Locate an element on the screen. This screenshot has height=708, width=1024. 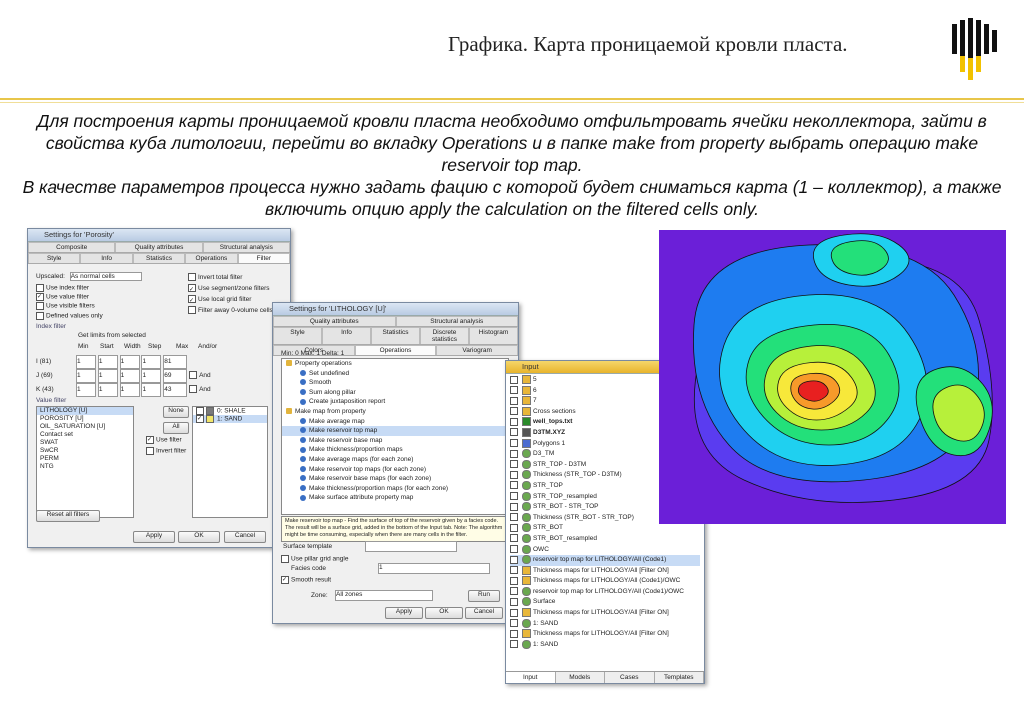
tree-item: Make thickness/proportion maps is located at coordinates (395, 450).